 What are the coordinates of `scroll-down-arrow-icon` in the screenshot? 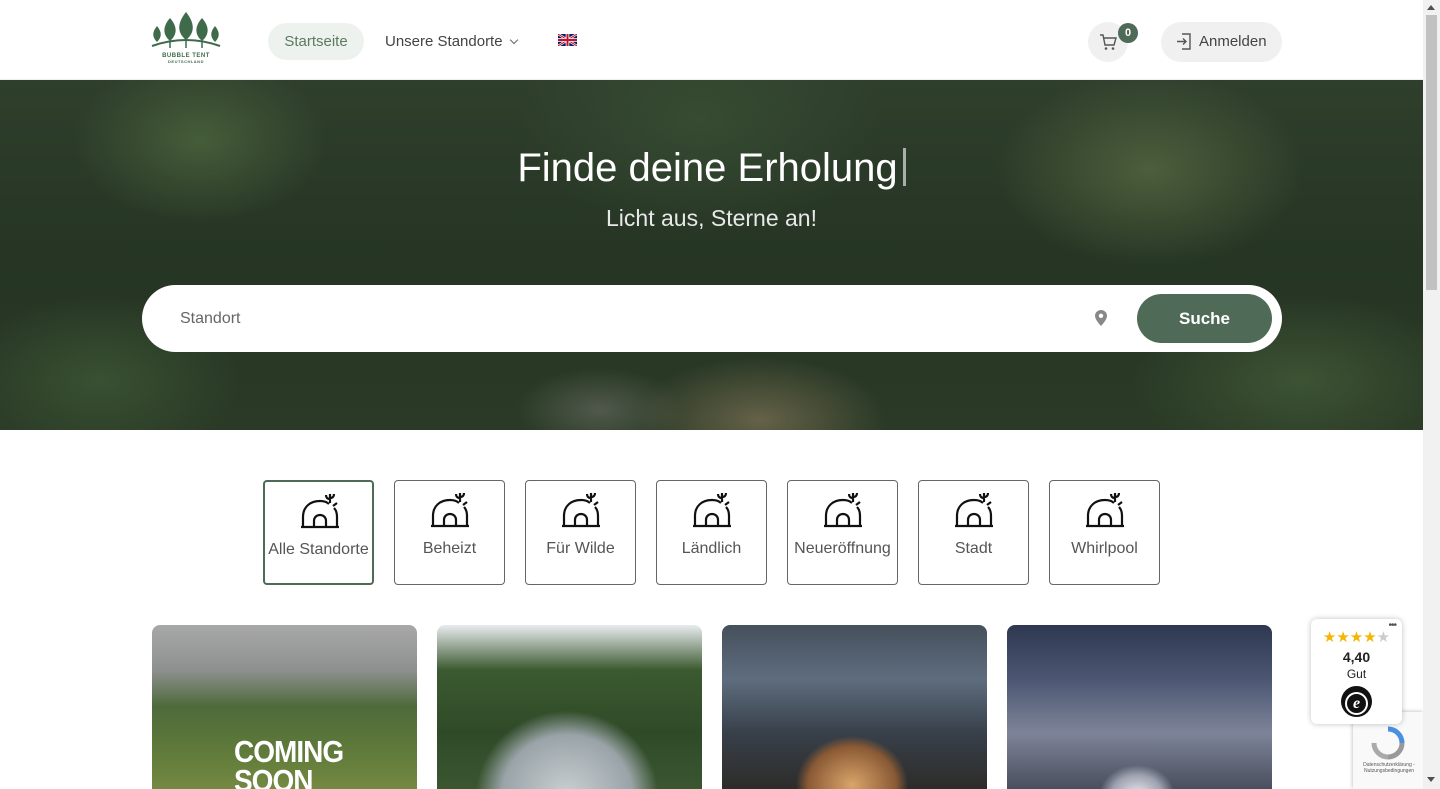 It's located at (1431, 779).